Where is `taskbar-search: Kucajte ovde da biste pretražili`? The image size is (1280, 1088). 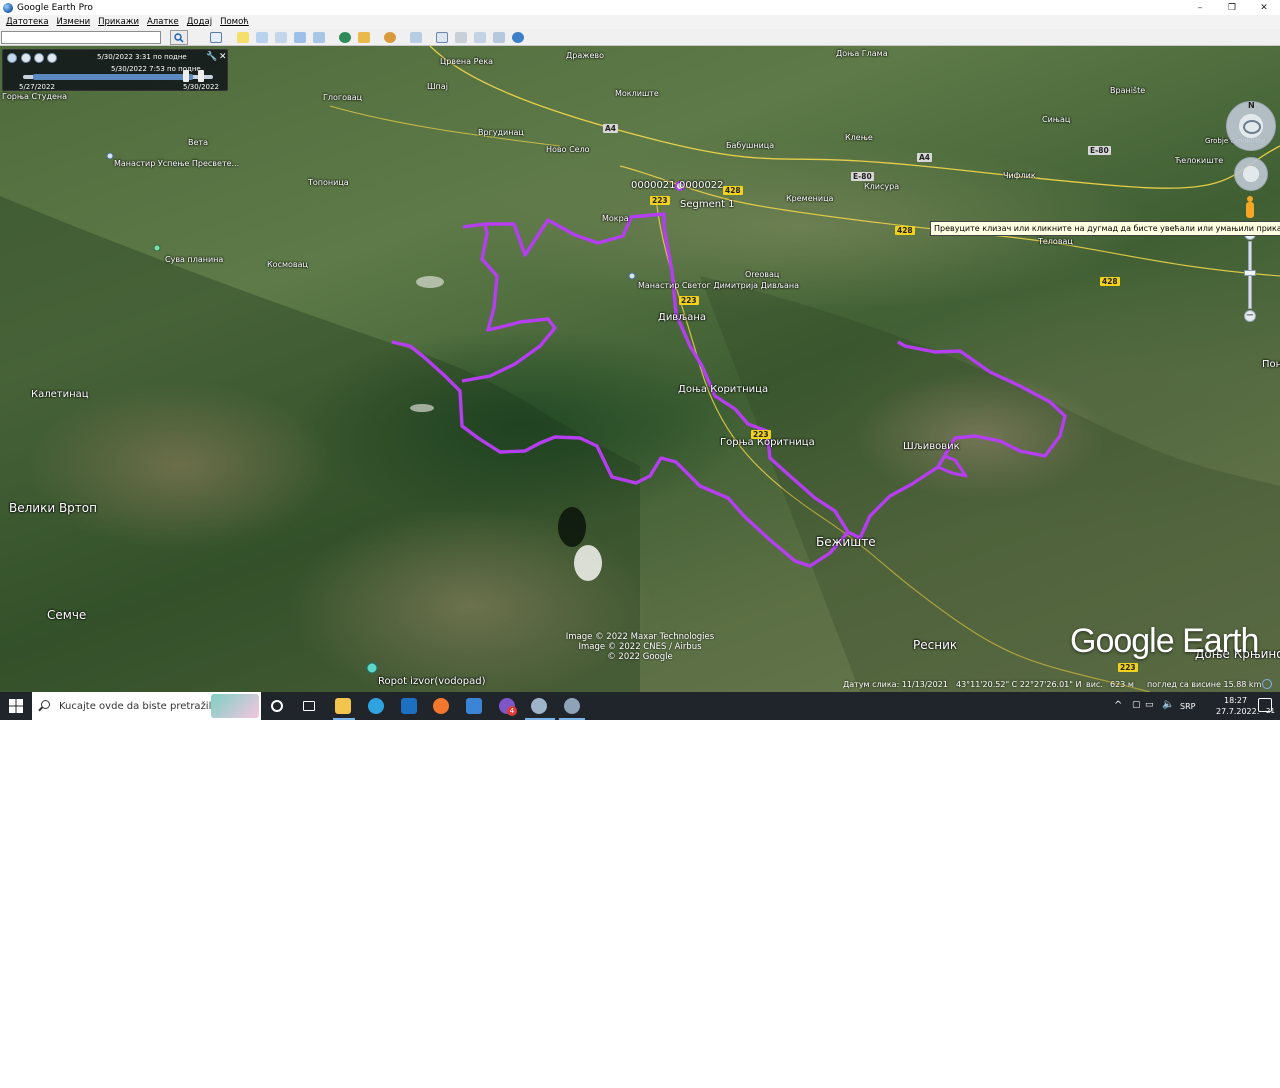
taskbar-search: Kucajte ovde da biste pretražili is located at coordinates (146, 706).